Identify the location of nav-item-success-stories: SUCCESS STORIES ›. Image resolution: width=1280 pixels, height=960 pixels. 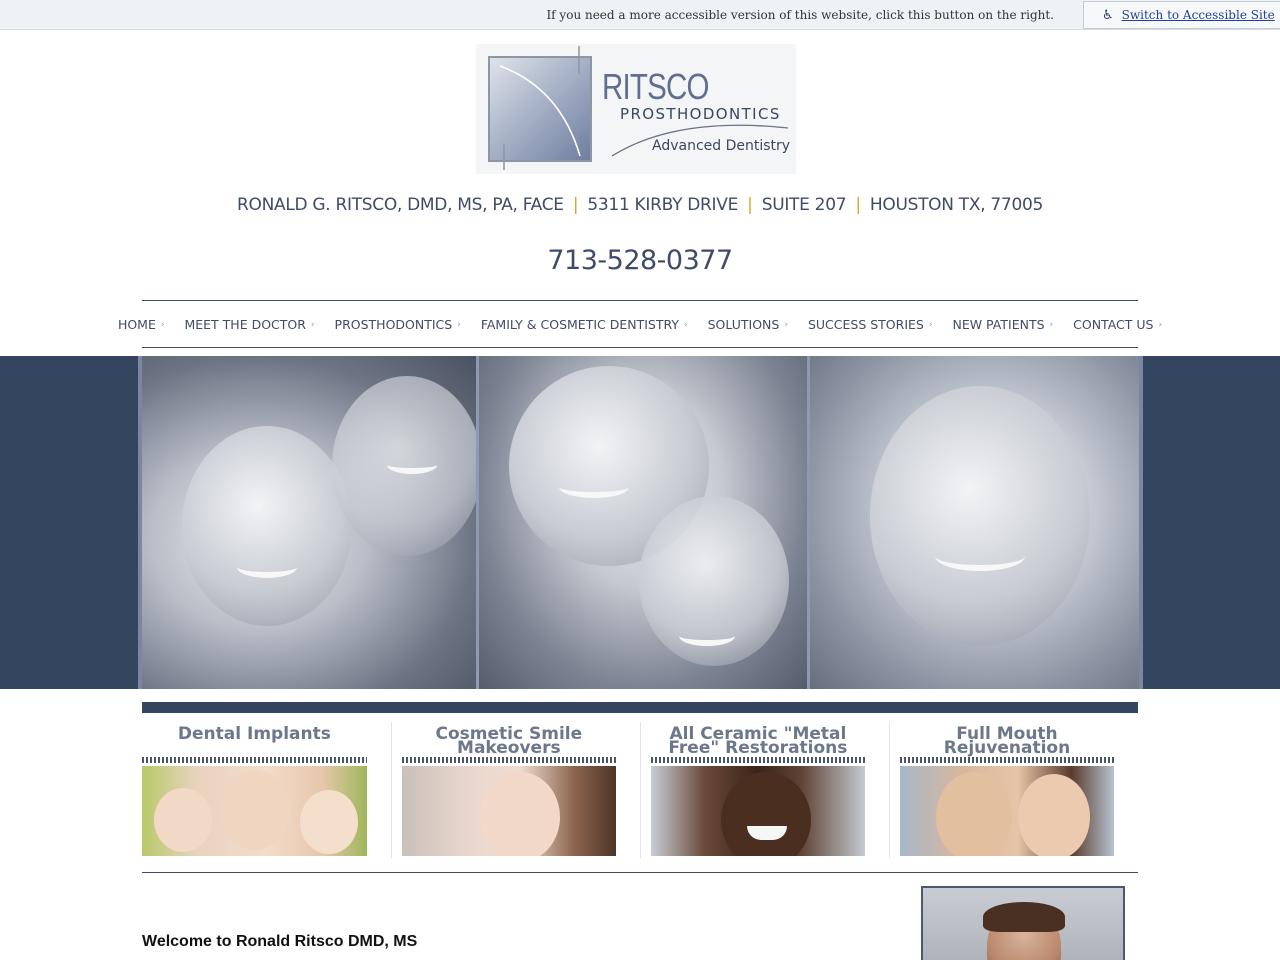
(870, 324).